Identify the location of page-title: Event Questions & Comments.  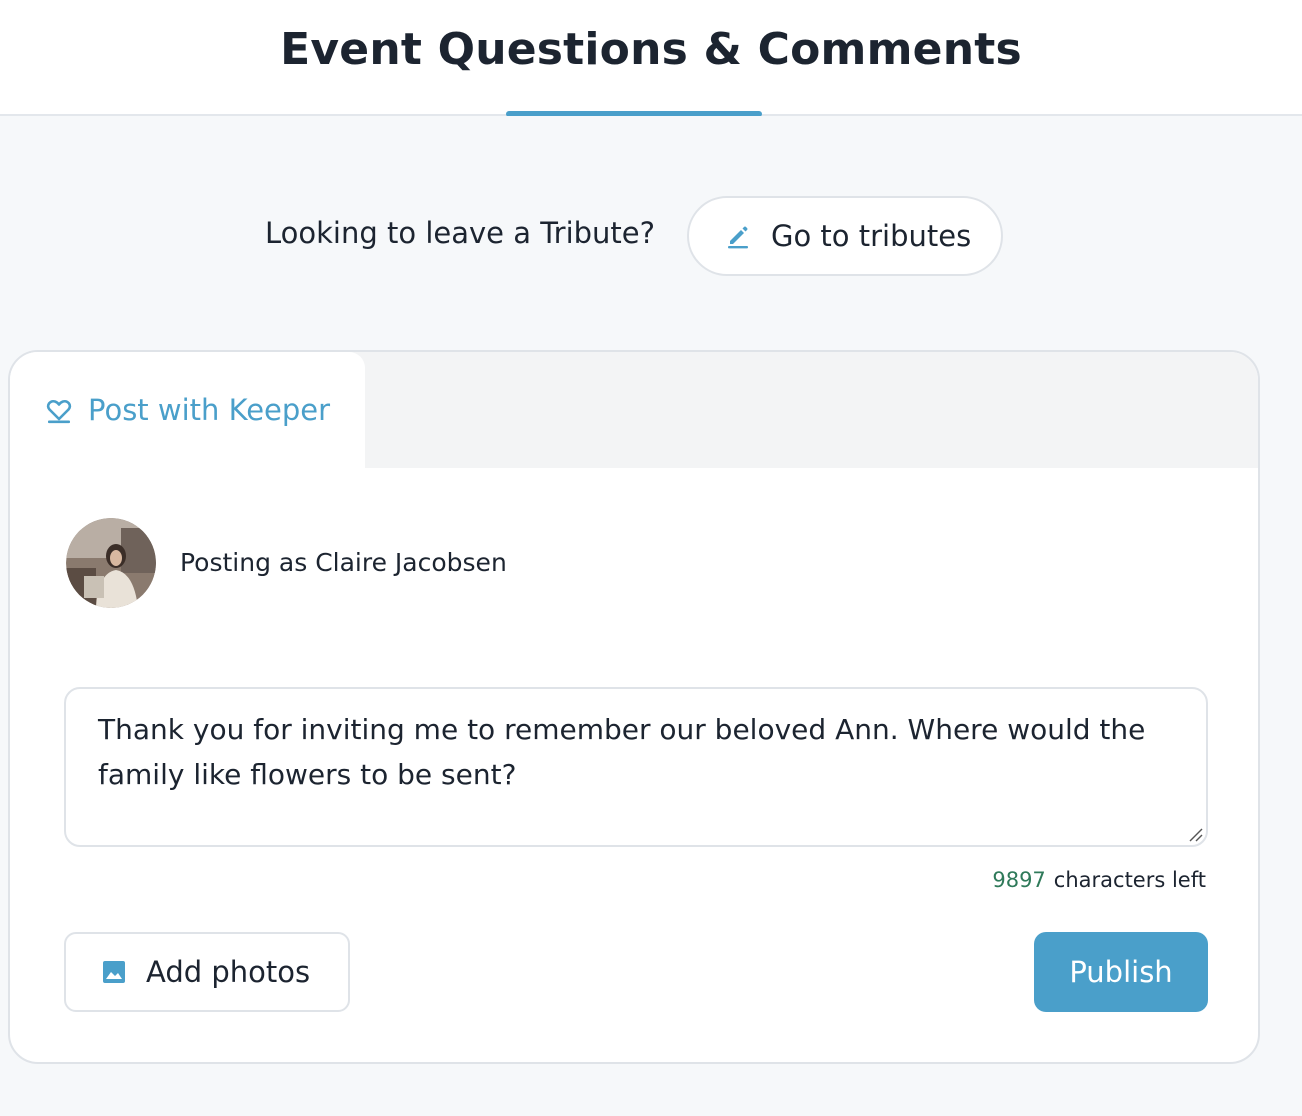
(651, 49).